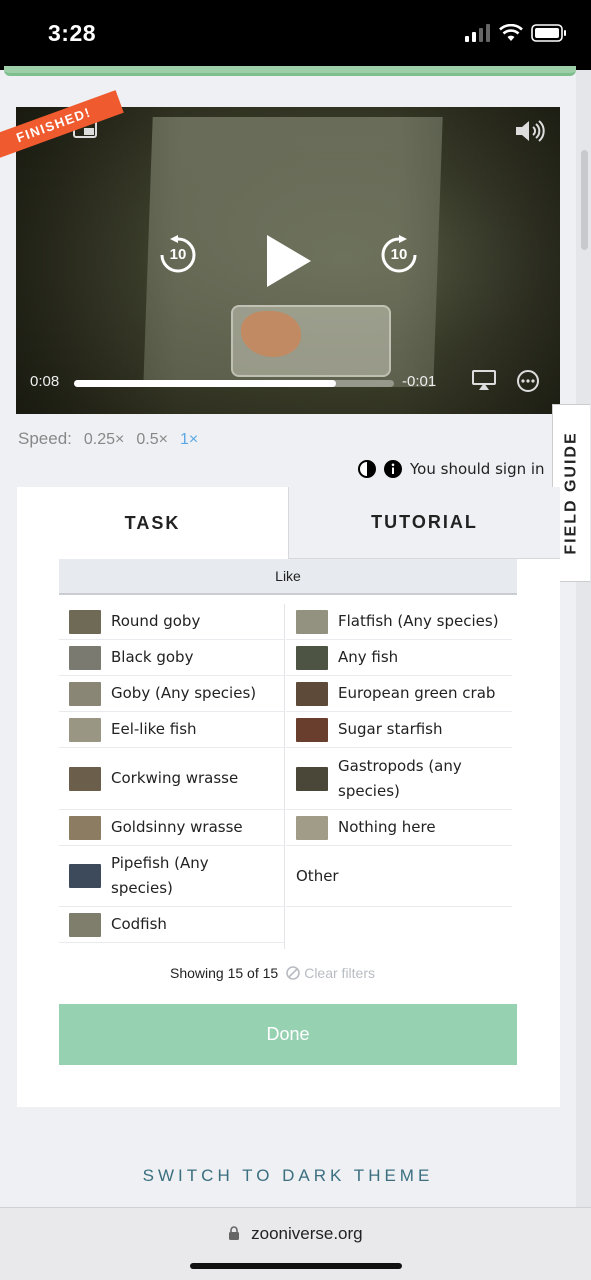 Image resolution: width=591 pixels, height=1280 pixels. What do you see at coordinates (339, 973) in the screenshot?
I see `clear-filters-label: Clear filters` at bounding box center [339, 973].